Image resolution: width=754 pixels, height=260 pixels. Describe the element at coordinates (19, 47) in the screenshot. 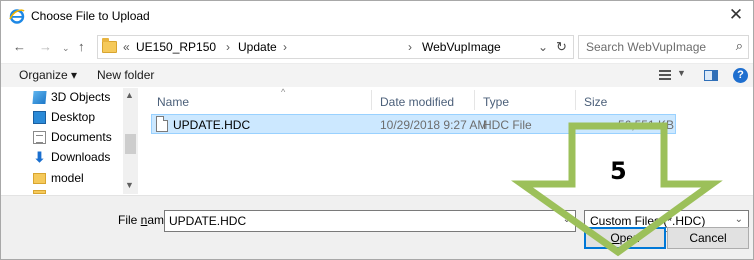

I see `back-arrow-icon: ←` at that location.